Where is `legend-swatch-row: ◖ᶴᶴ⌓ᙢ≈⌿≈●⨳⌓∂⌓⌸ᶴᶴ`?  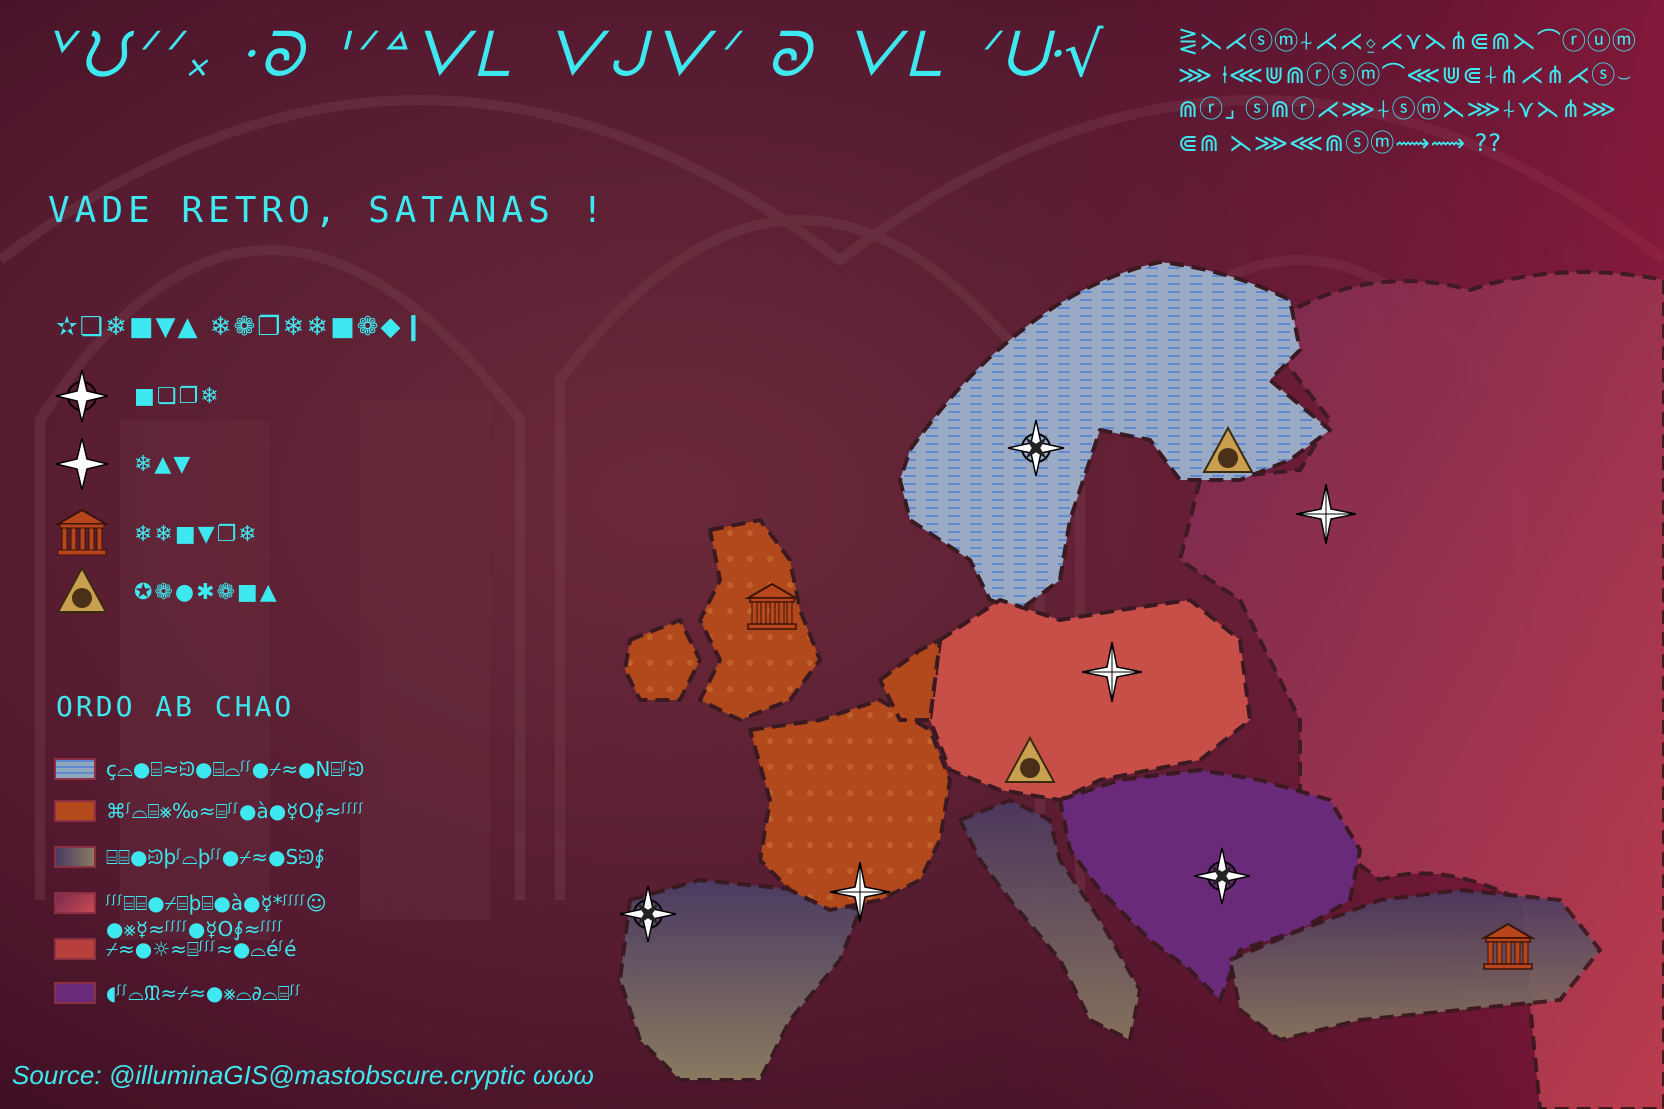
legend-swatch-row: ◖ᶴᶴ⌓ᙢ≈⌿≈●⨳⌓∂⌓⌸ᶴᶴ is located at coordinates (177, 993).